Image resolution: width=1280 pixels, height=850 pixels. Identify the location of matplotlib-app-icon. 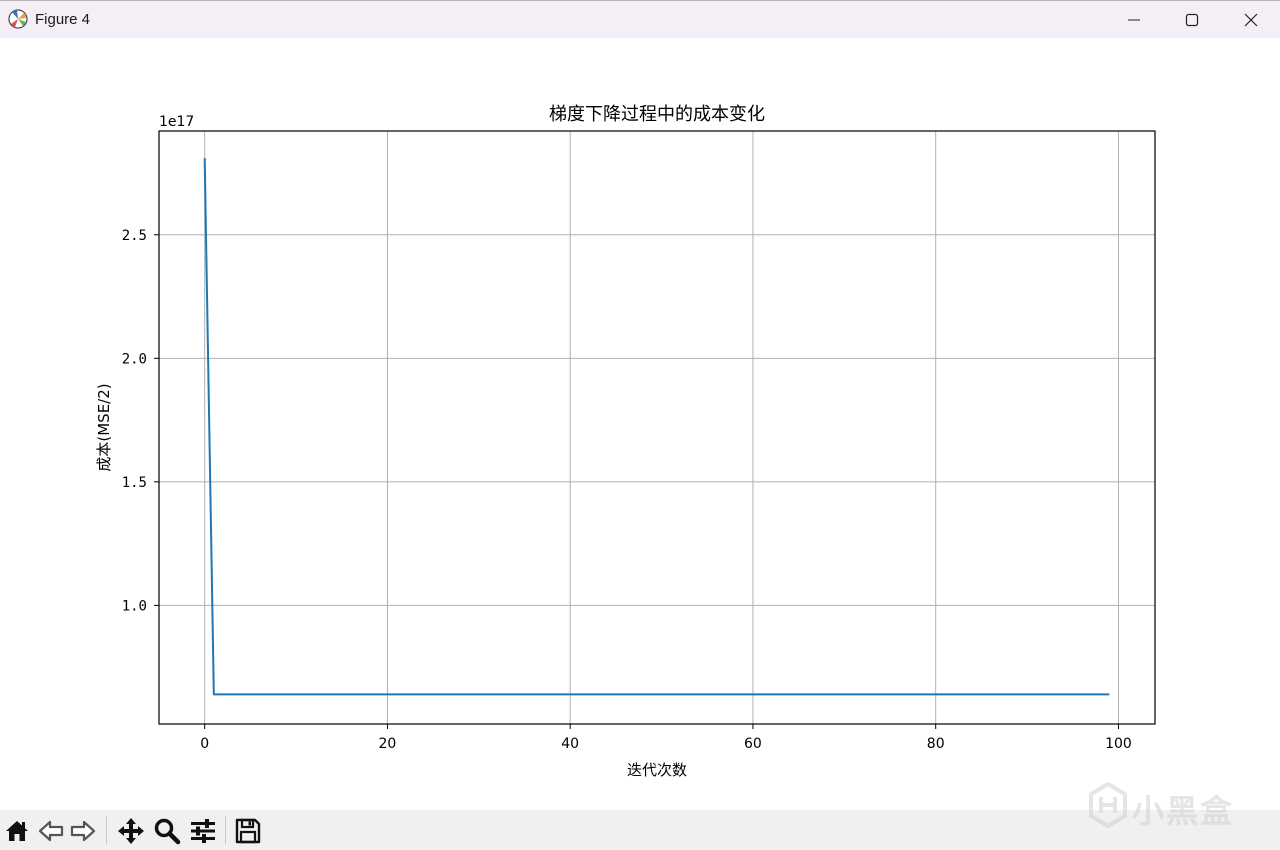
(18, 19).